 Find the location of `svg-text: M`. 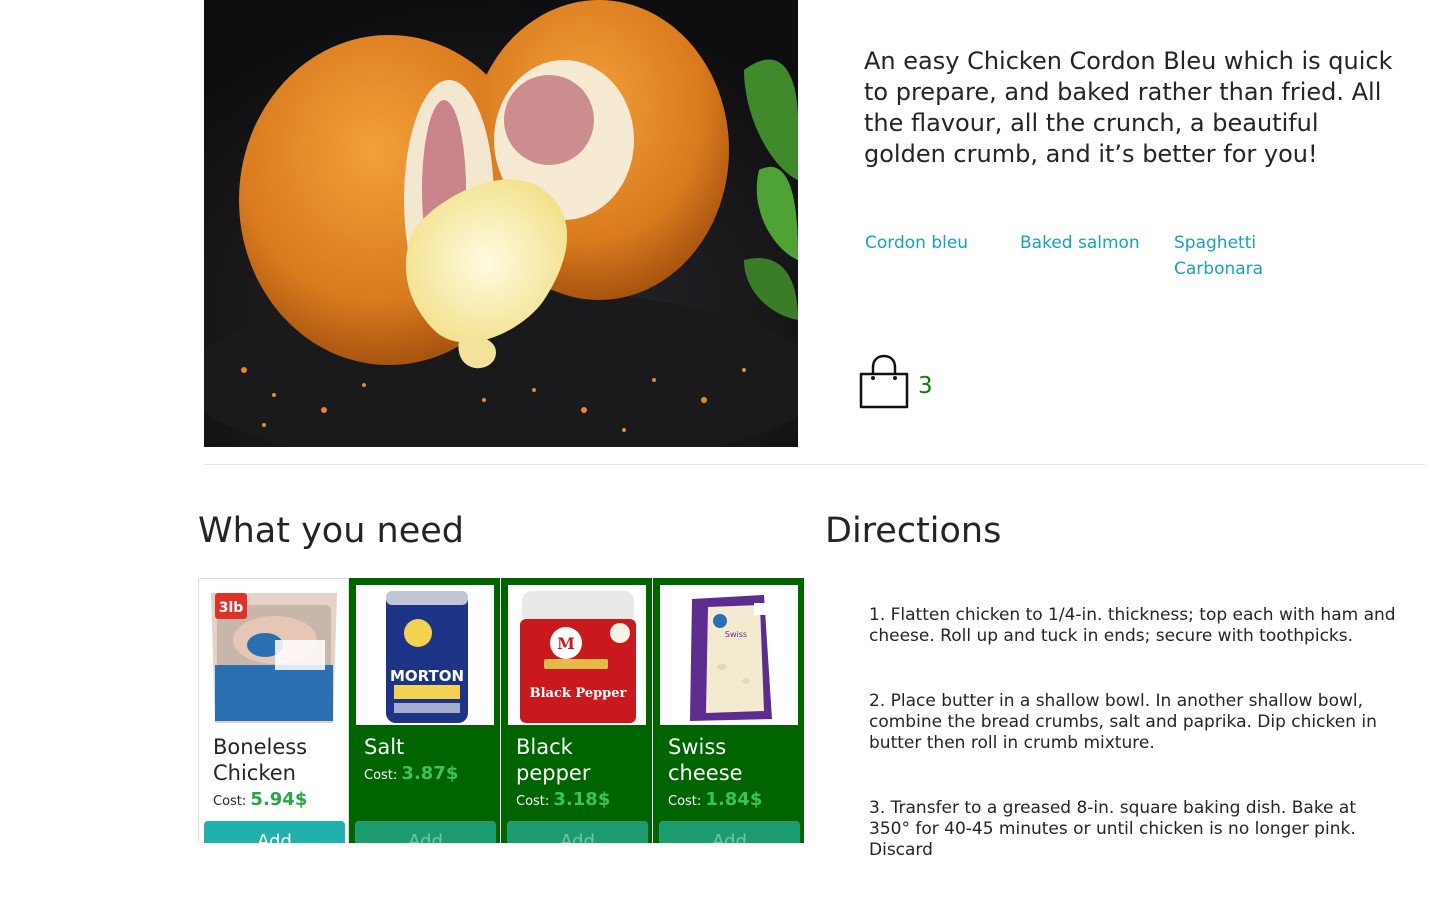

svg-text: M is located at coordinates (566, 643).